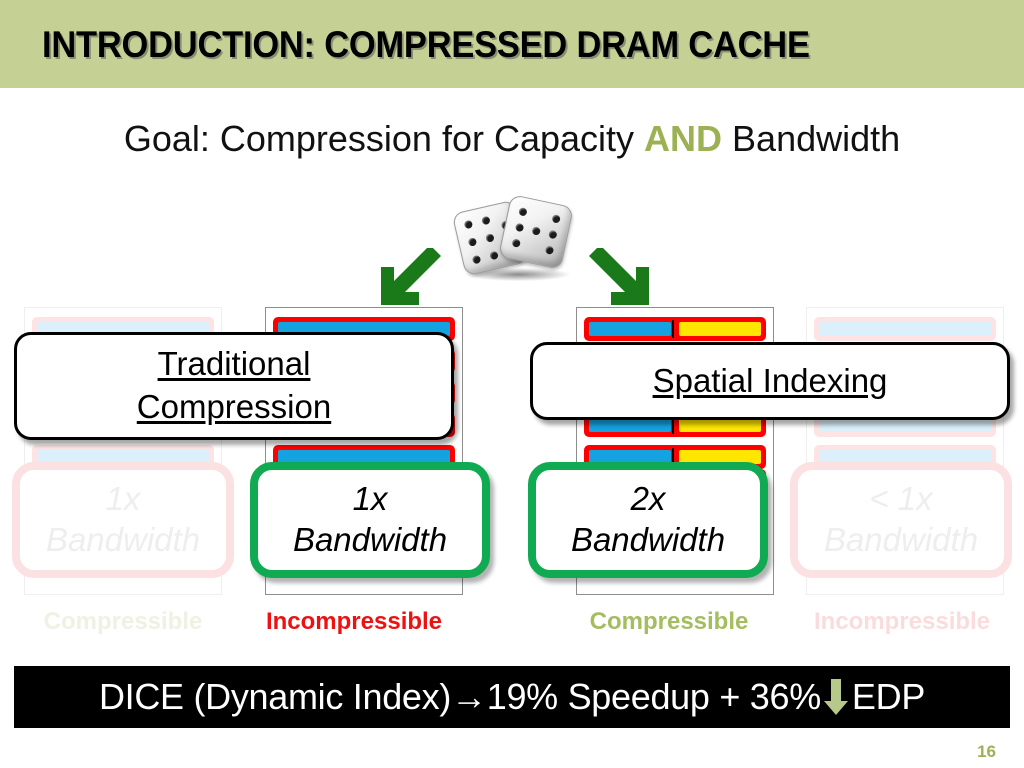  I want to click on callout-spatial-indexing: Spatial Indexing, so click(770, 381).